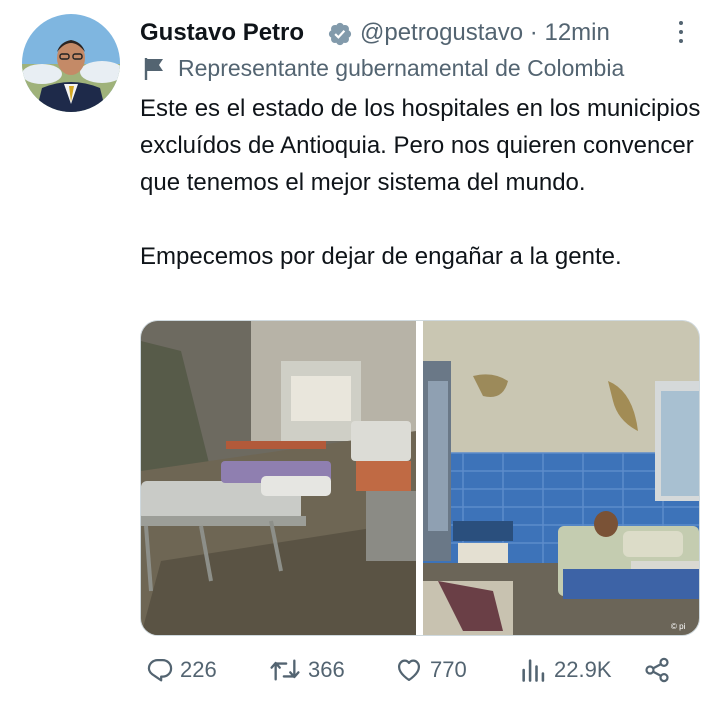  What do you see at coordinates (340, 34) in the screenshot?
I see `verified-badge-icon` at bounding box center [340, 34].